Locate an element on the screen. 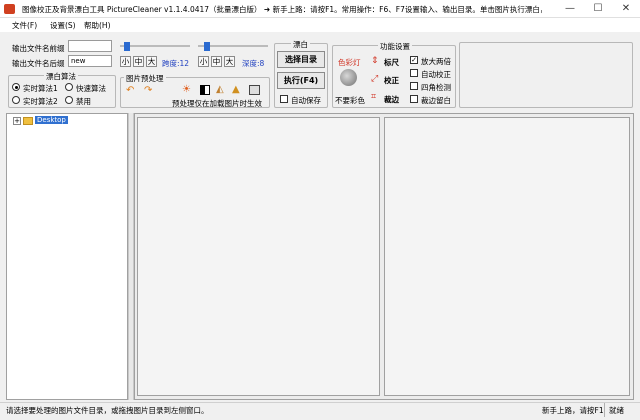 Image resolution: width=640 pixels, height=420 pixels. contrast-slider-track is located at coordinates (155, 46).